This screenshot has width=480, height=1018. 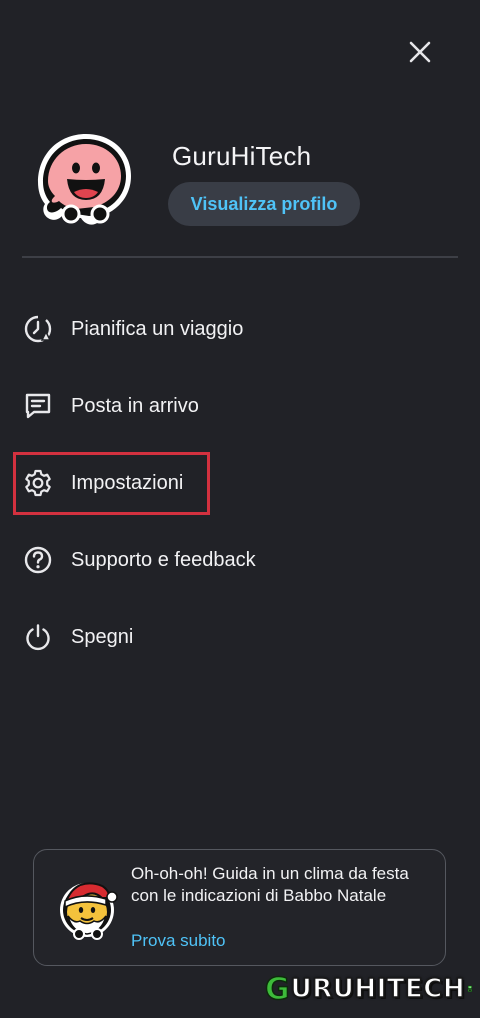 I want to click on help-question-icon, so click(x=38, y=560).